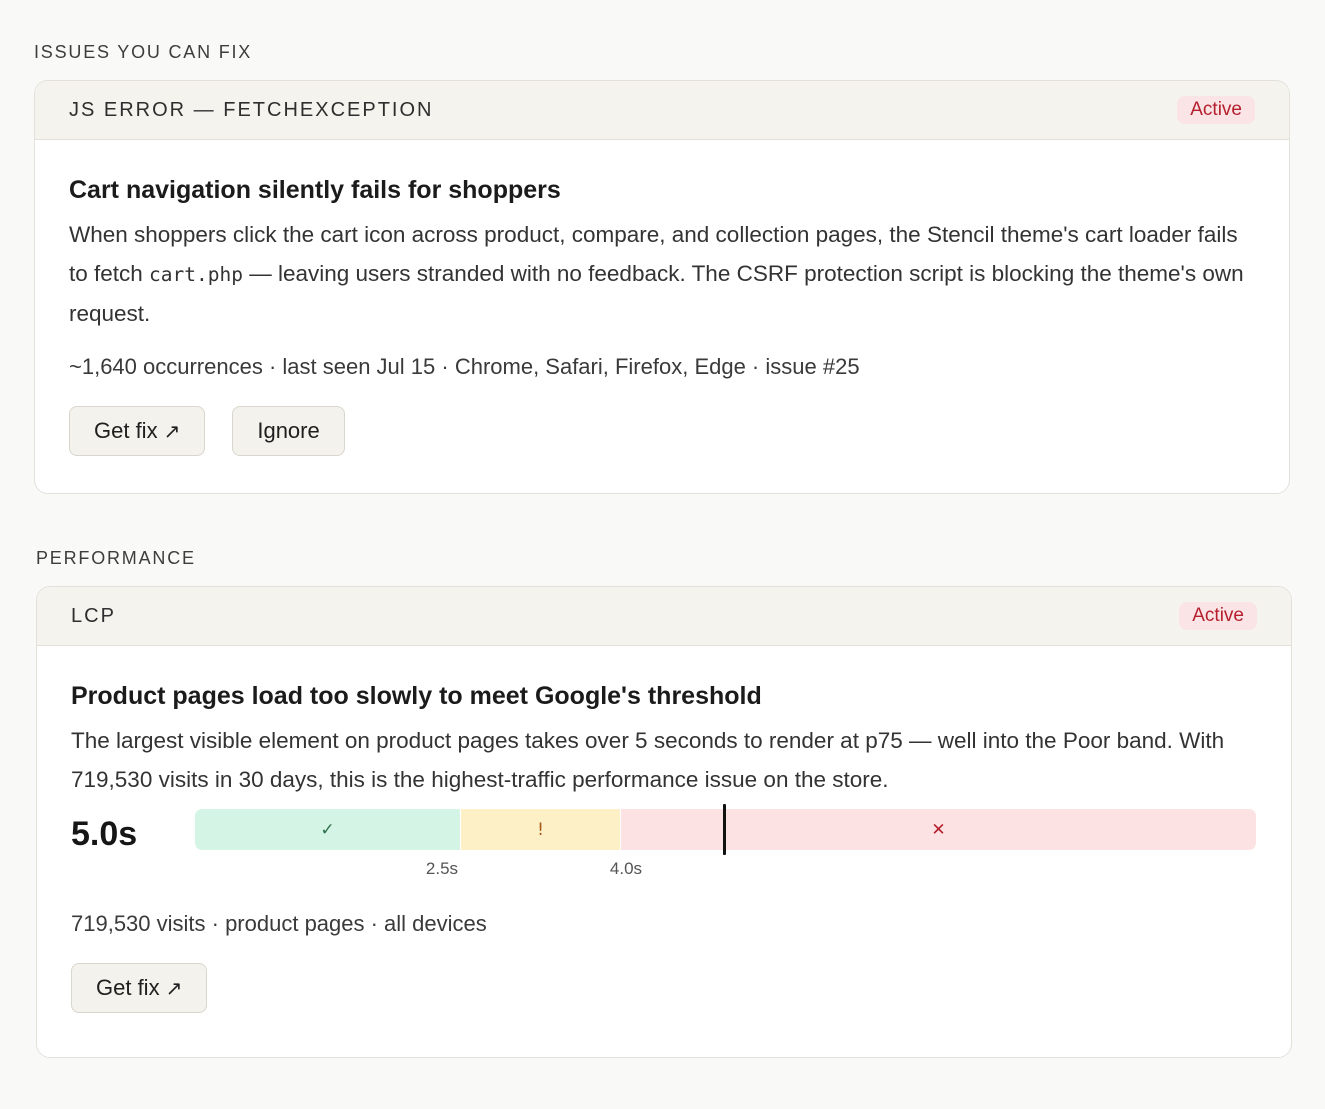 The image size is (1325, 1109). Describe the element at coordinates (664, 616) in the screenshot. I see `card-header: LCP Active` at that location.